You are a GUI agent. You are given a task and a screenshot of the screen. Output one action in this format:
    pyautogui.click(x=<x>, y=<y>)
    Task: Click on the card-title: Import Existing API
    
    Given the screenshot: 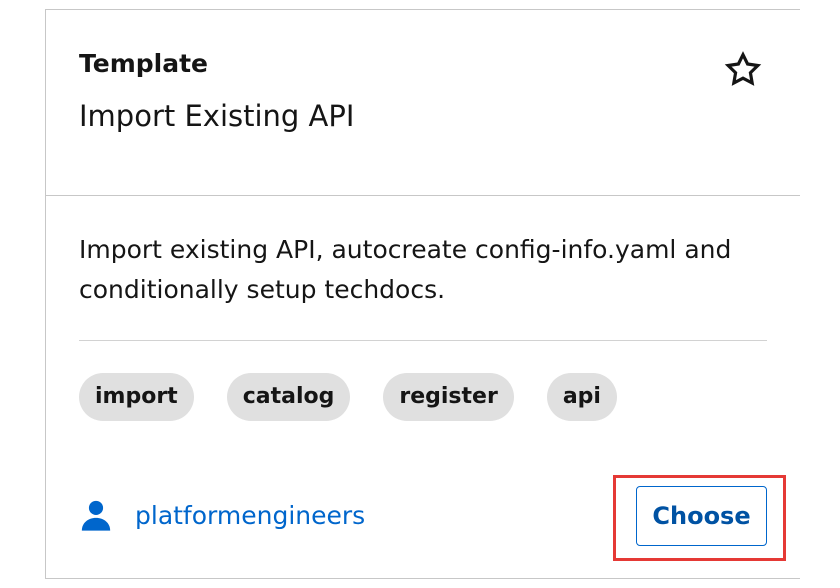 What is the action you would take?
    pyautogui.click(x=217, y=116)
    